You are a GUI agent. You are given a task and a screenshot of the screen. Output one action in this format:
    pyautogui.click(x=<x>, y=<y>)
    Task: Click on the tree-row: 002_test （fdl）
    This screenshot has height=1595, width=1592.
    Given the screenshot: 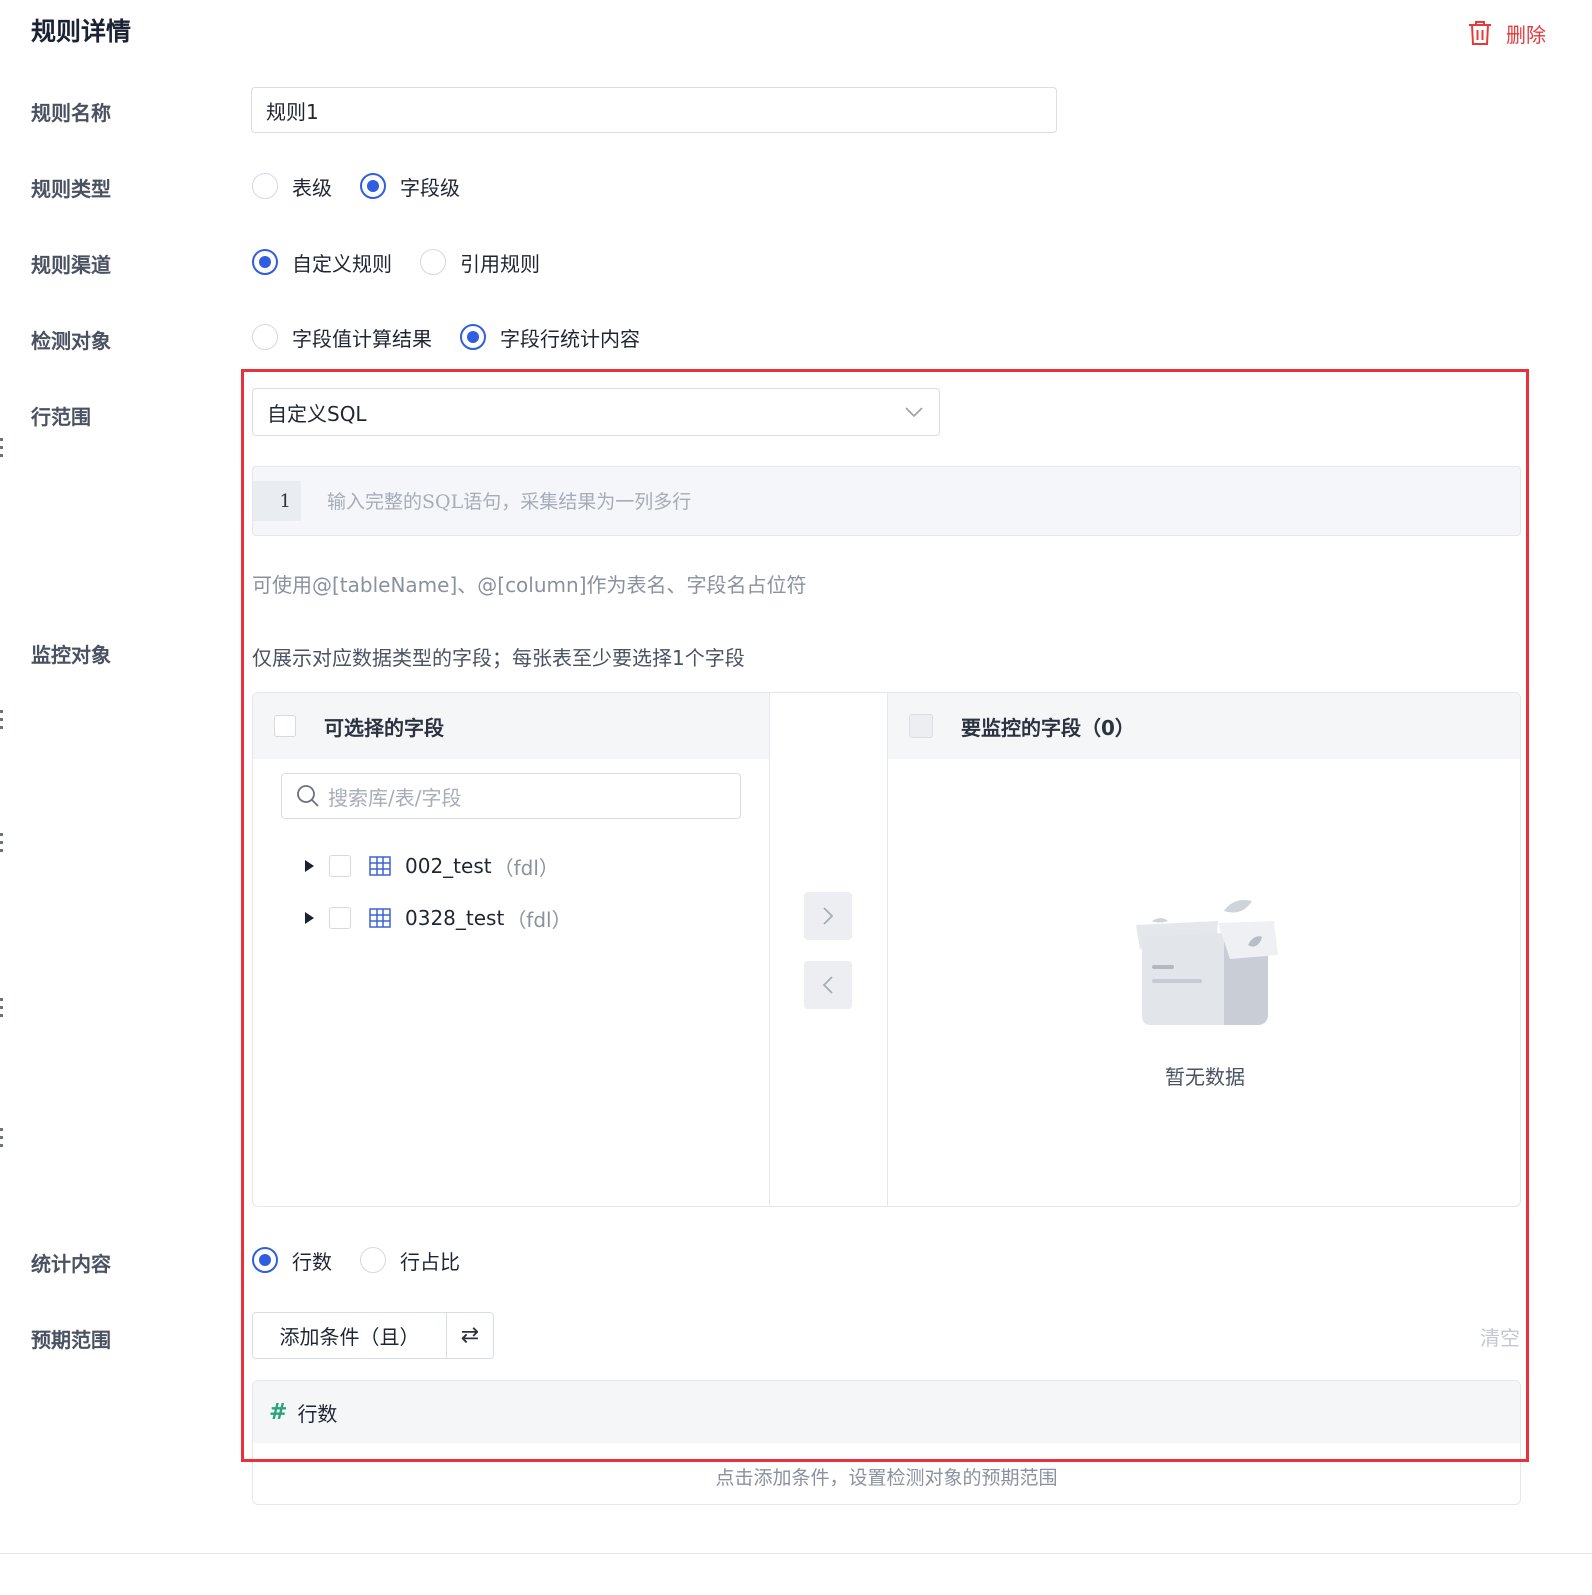 What is the action you would take?
    pyautogui.click(x=431, y=866)
    